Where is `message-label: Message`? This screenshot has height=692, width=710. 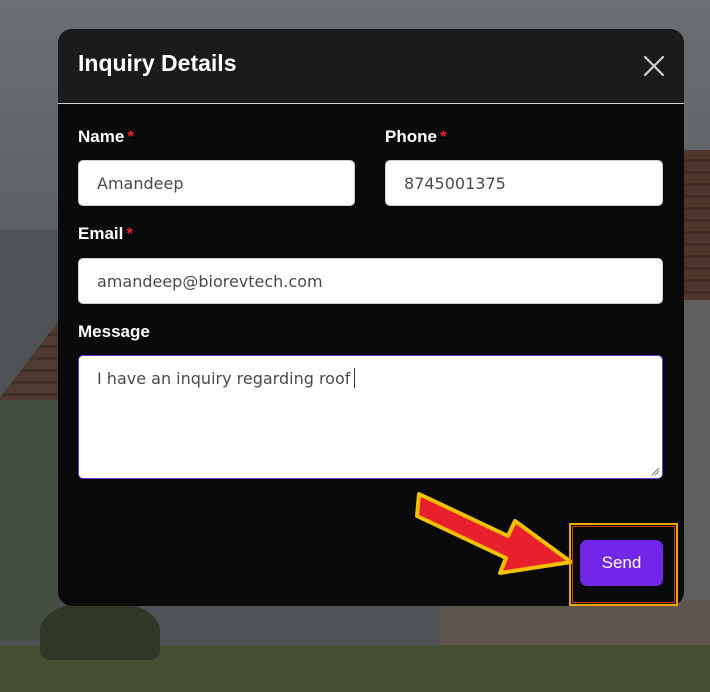 message-label: Message is located at coordinates (114, 331).